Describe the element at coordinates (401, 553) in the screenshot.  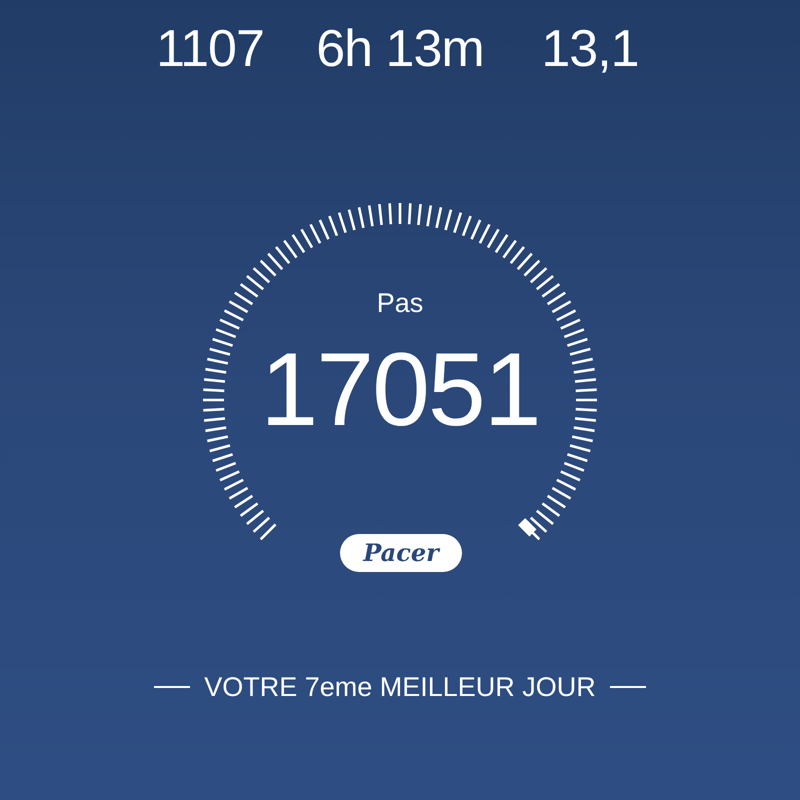
I see `logo-badge: Pacer` at that location.